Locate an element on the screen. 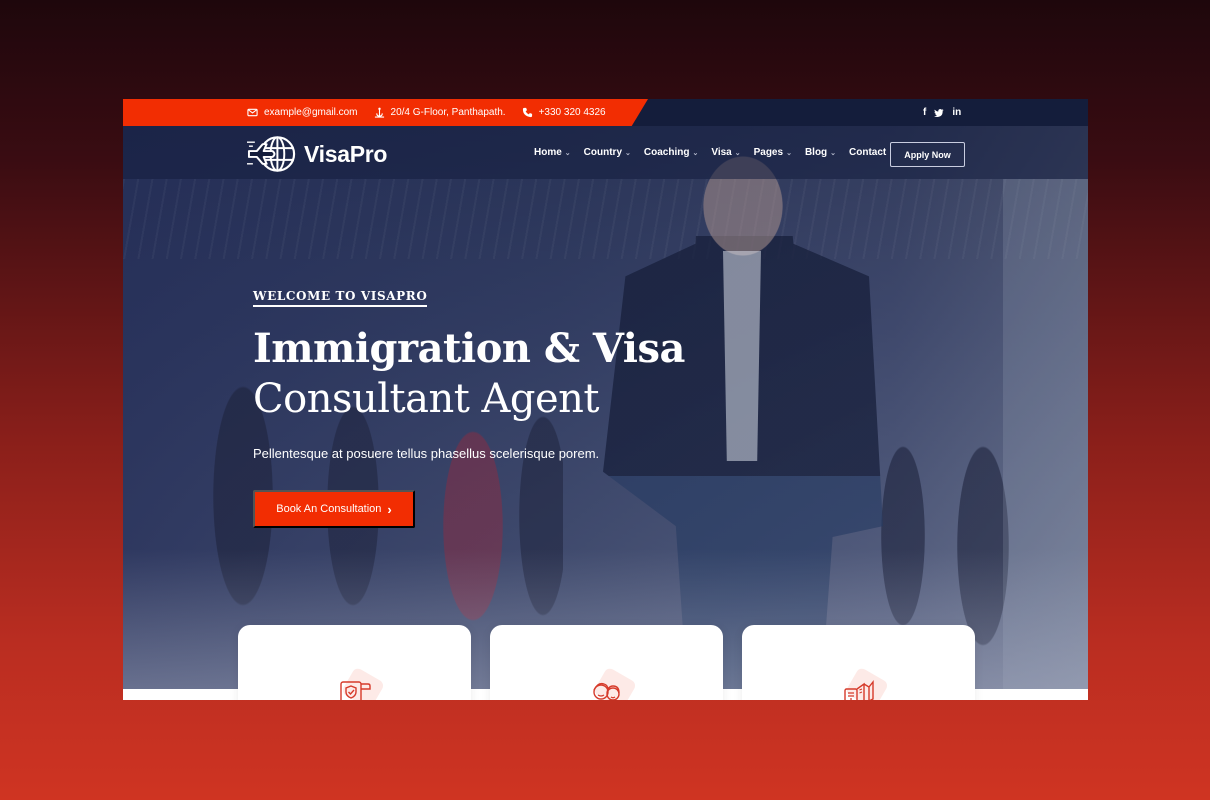  nav-coaching-label: Coaching is located at coordinates (666, 152).